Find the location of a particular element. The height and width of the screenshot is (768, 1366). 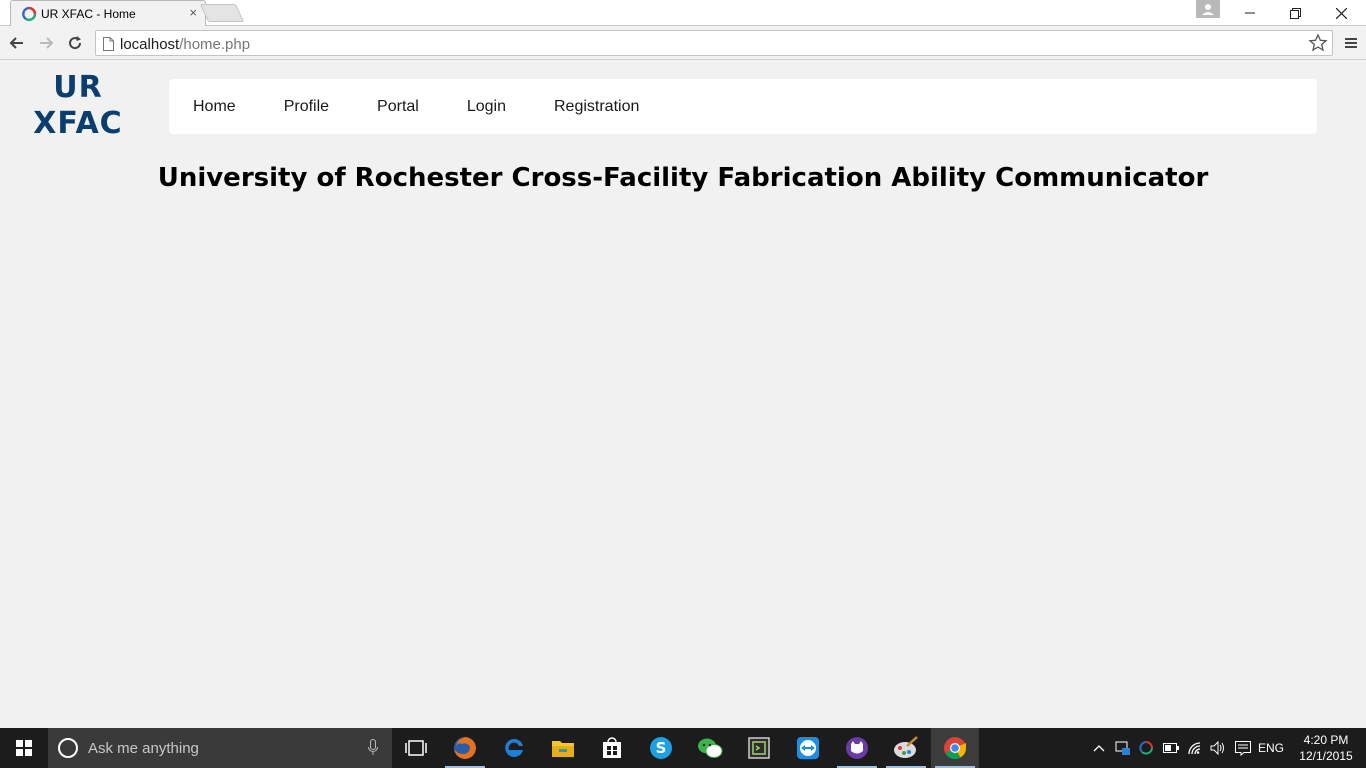

bookmark-star-icon is located at coordinates (1318, 45).